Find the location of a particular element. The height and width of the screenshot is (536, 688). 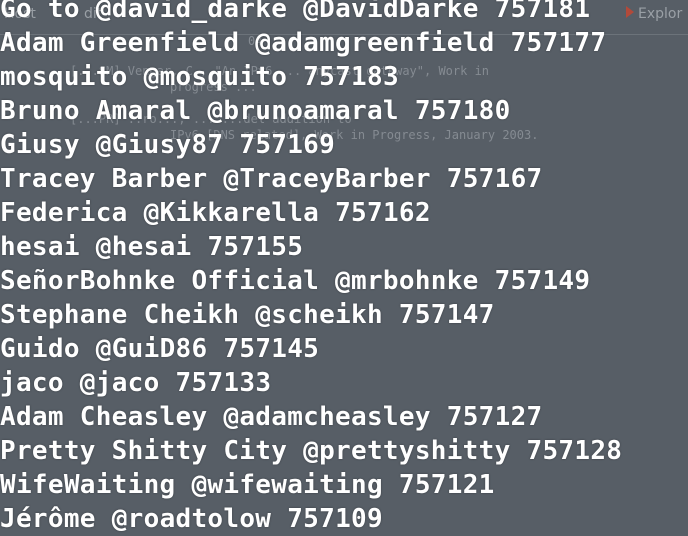

user-name: Tracey Barber is located at coordinates (104, 179).